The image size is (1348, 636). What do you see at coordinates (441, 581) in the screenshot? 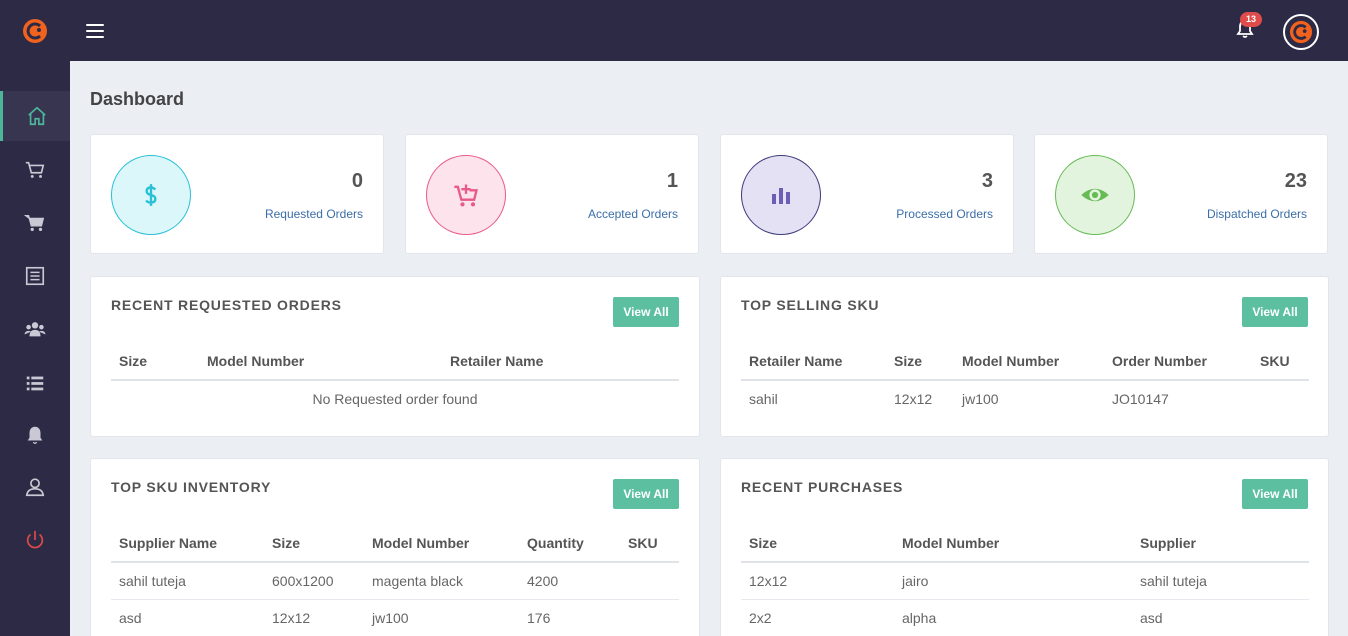
I see `table-cell: magenta black` at bounding box center [441, 581].